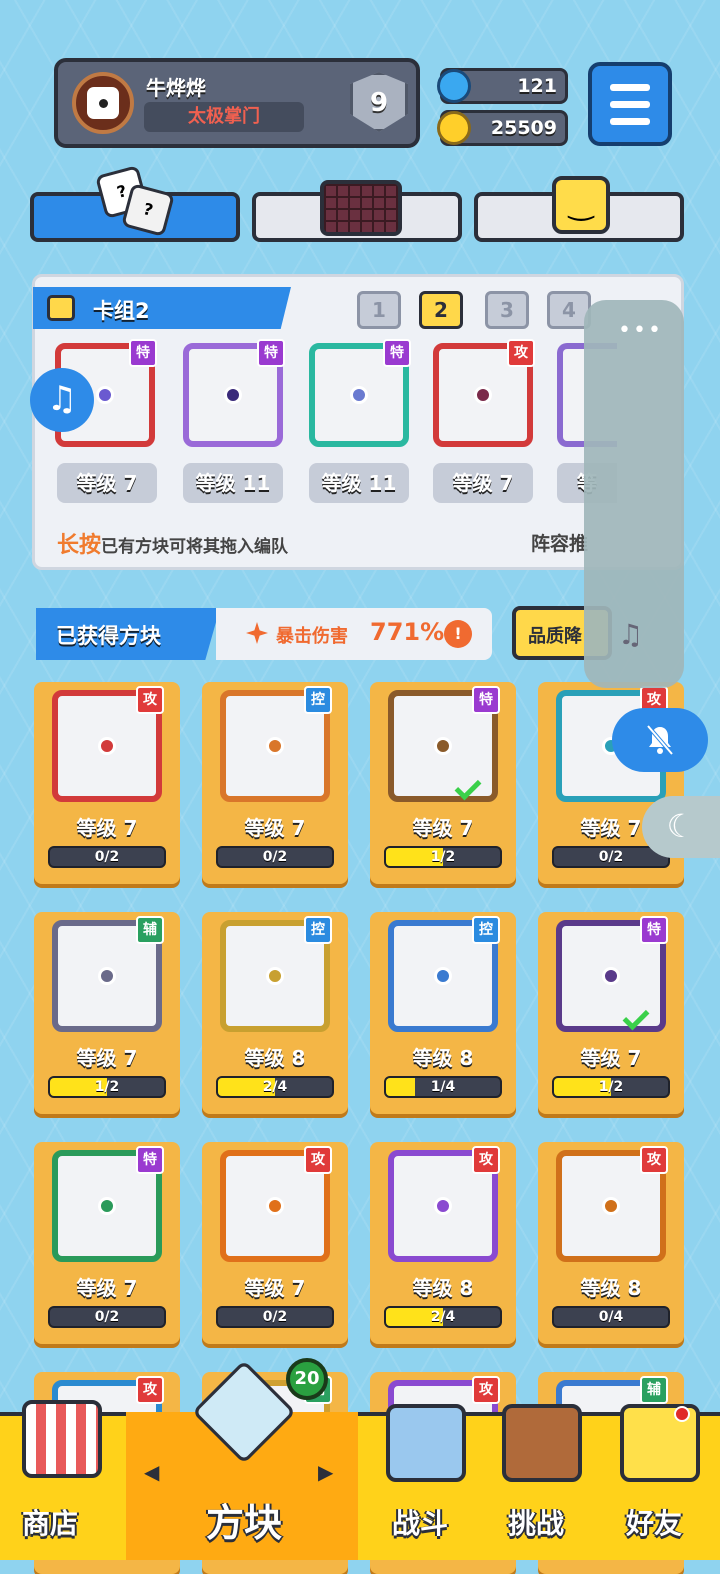 Image resolution: width=720 pixels, height=1574 pixels. What do you see at coordinates (65, 1480) in the screenshot?
I see `nav-shop: 商店` at bounding box center [65, 1480].